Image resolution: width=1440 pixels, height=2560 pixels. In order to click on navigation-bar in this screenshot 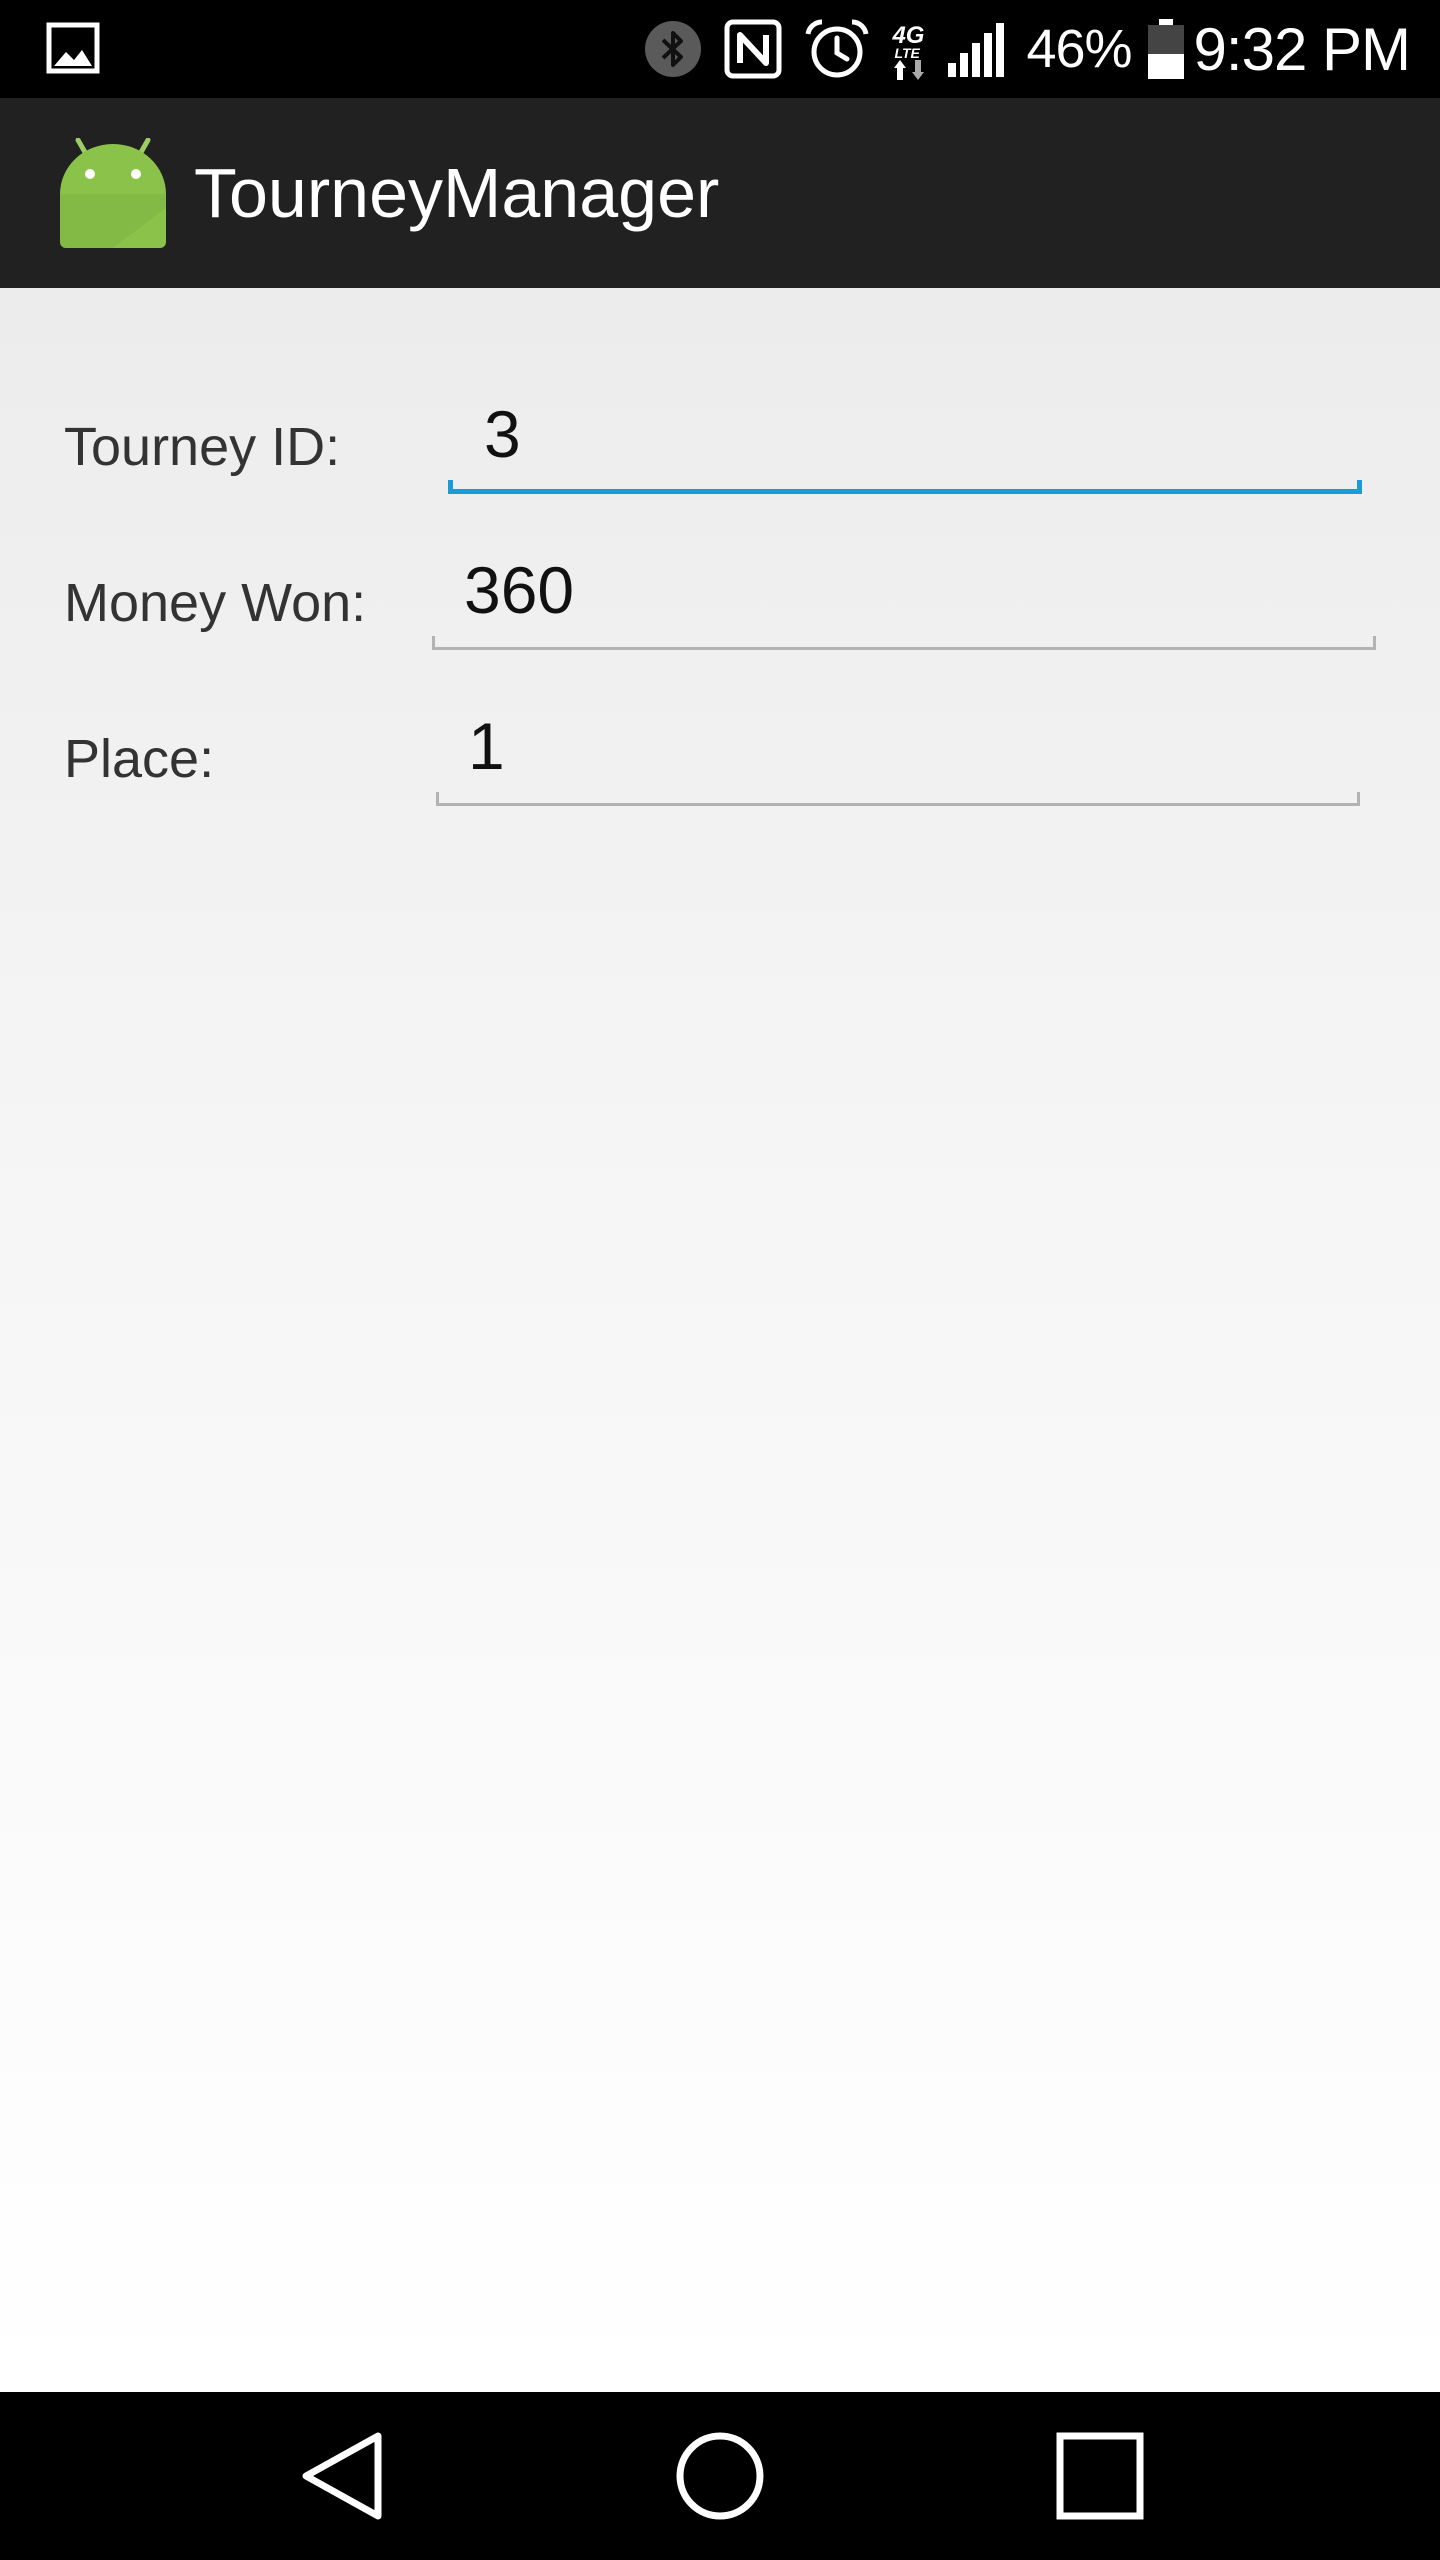, I will do `click(720, 2476)`.